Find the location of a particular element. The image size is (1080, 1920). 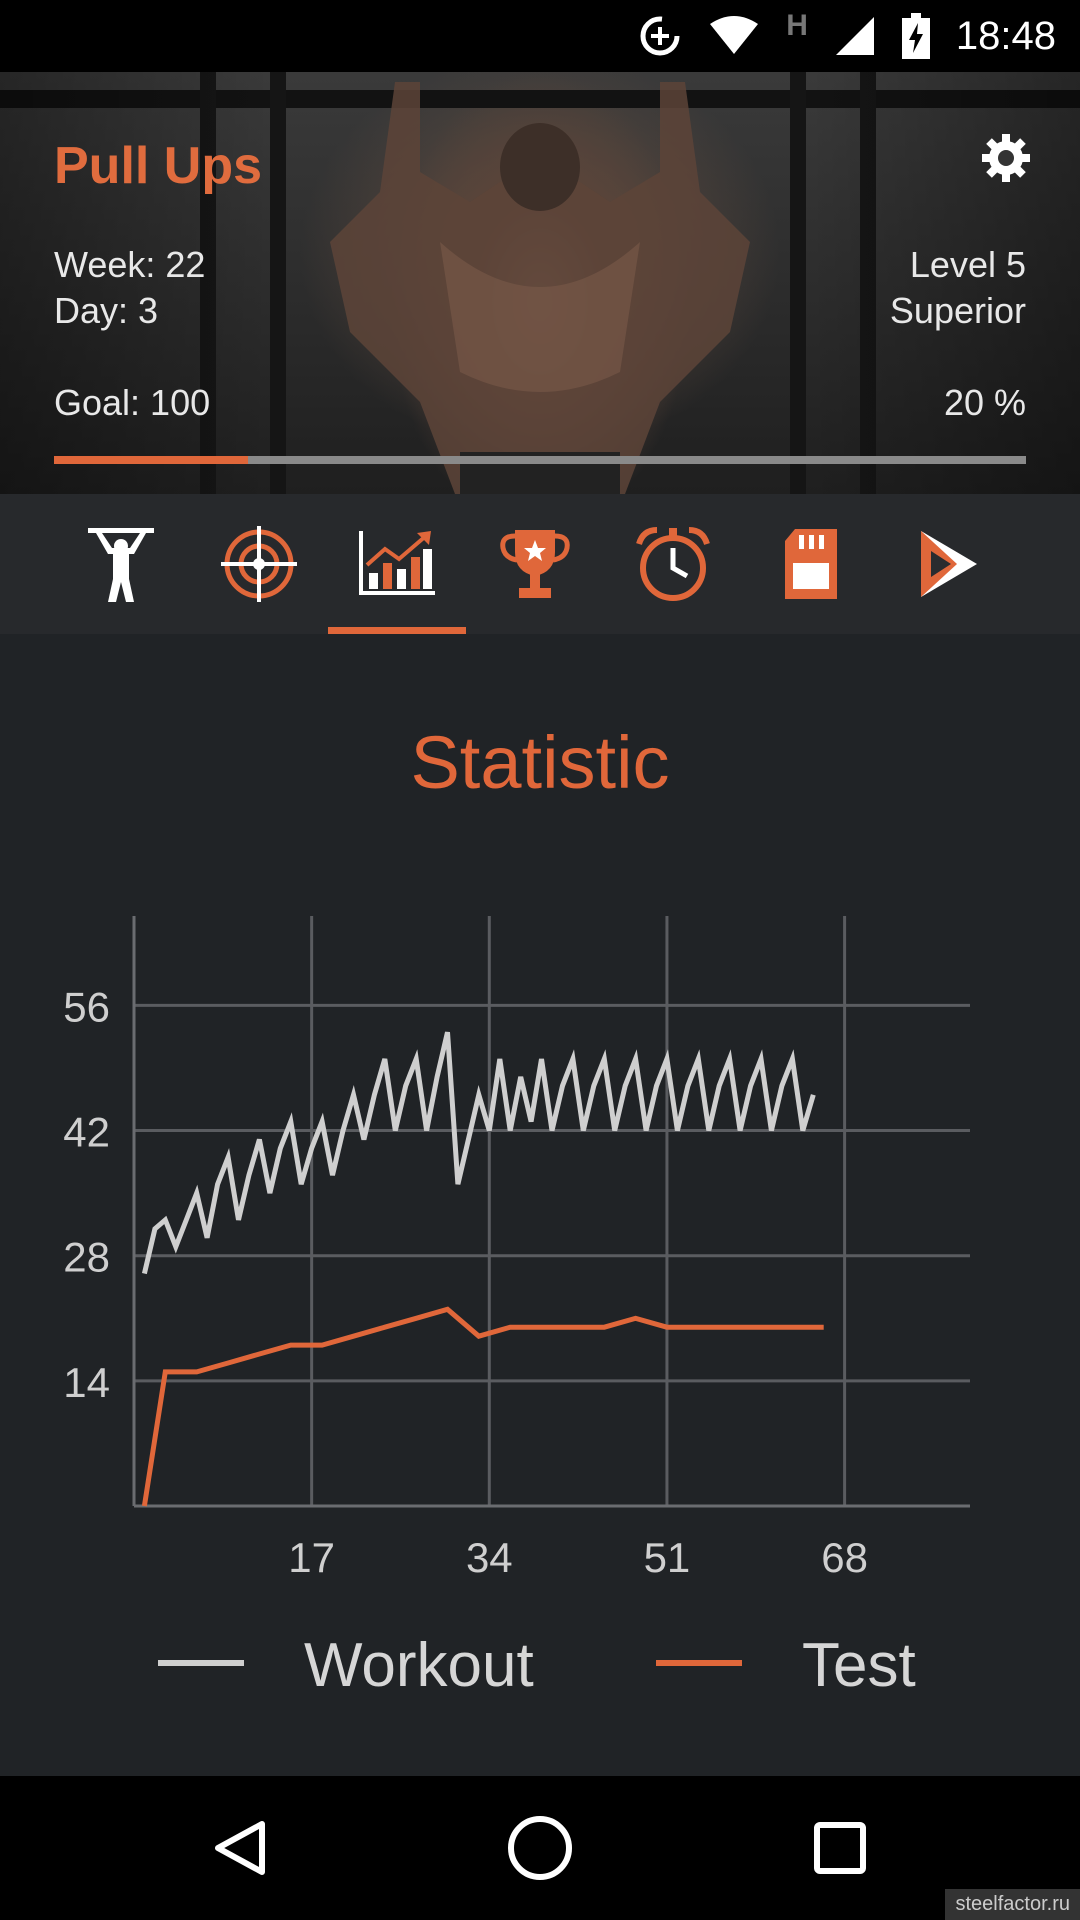

y-tick-label: 14 is located at coordinates (86, 1382).